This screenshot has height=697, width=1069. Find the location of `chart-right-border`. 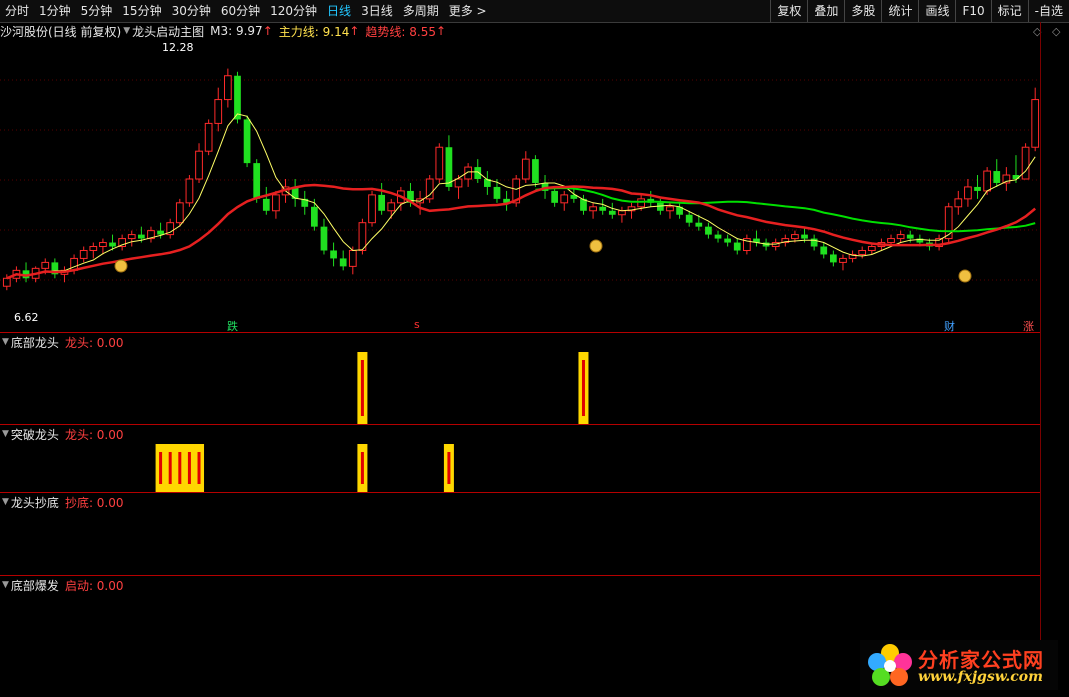

chart-right-border is located at coordinates (1040, 348).